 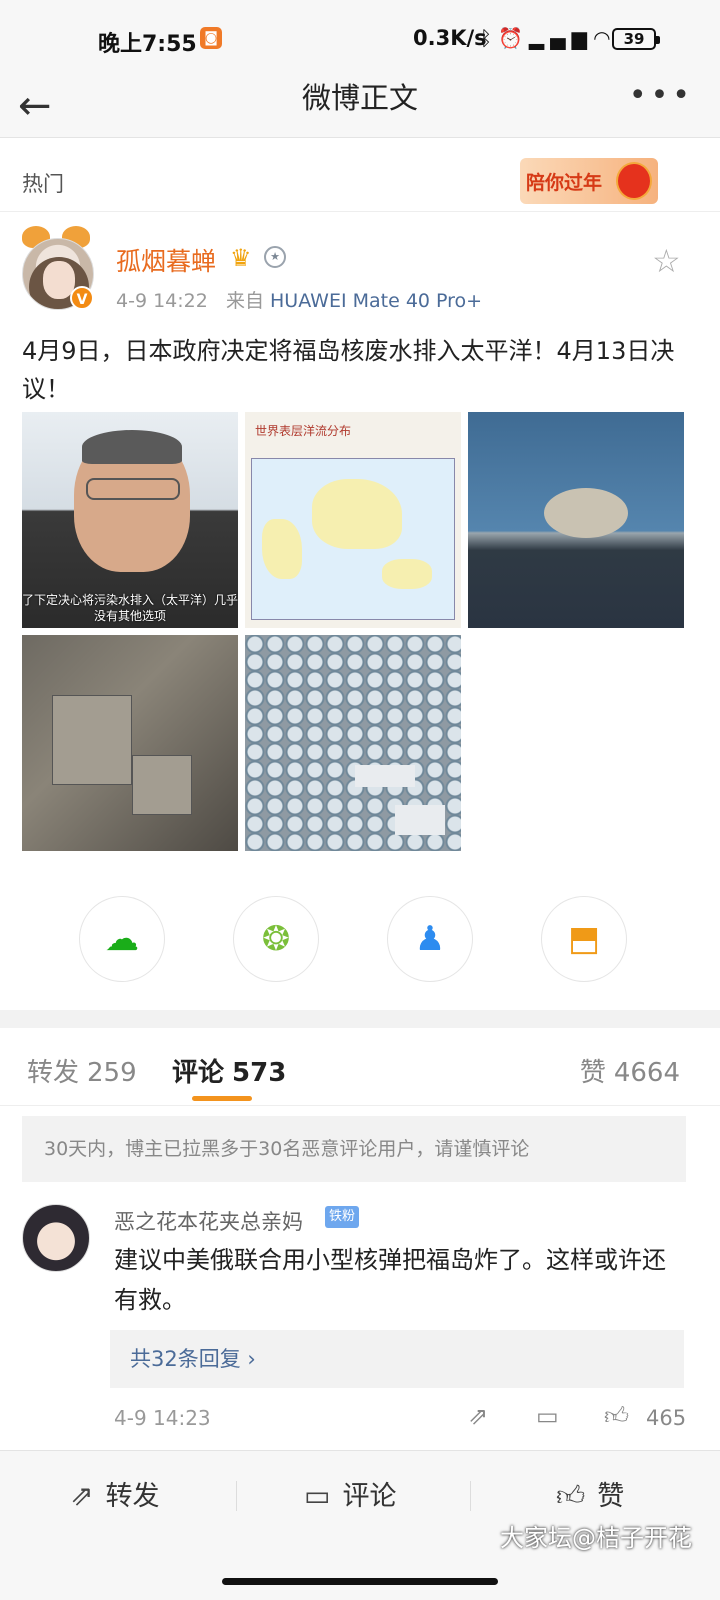 What do you see at coordinates (354, 1149) in the screenshot?
I see `comment-notice: 30天内，博主已拉黑多于30名恶意评论用户，请谨慎评论` at bounding box center [354, 1149].